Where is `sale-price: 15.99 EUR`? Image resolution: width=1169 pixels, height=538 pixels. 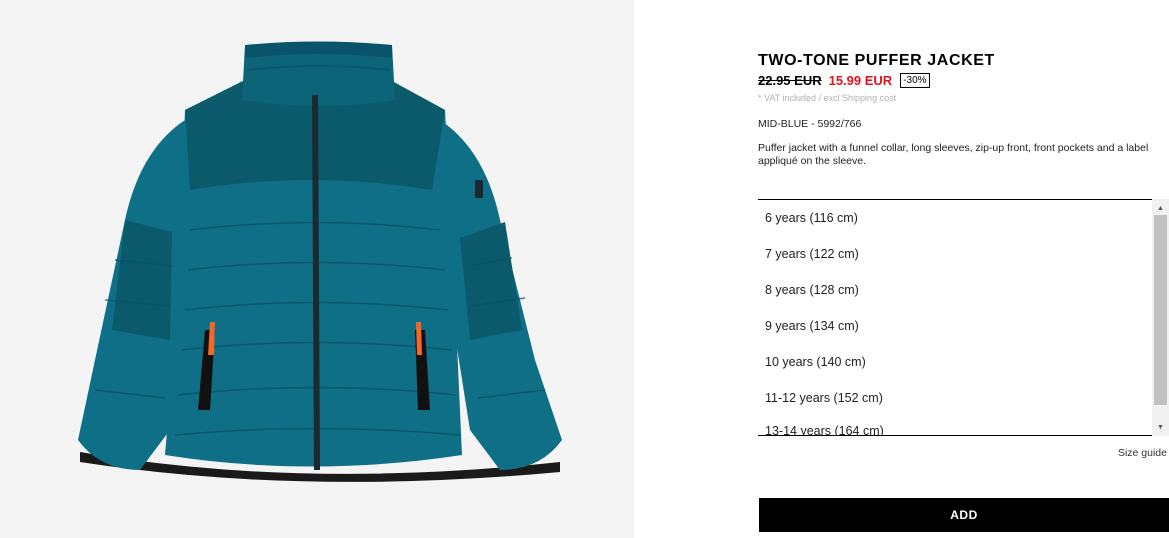
sale-price: 15.99 EUR is located at coordinates (860, 80).